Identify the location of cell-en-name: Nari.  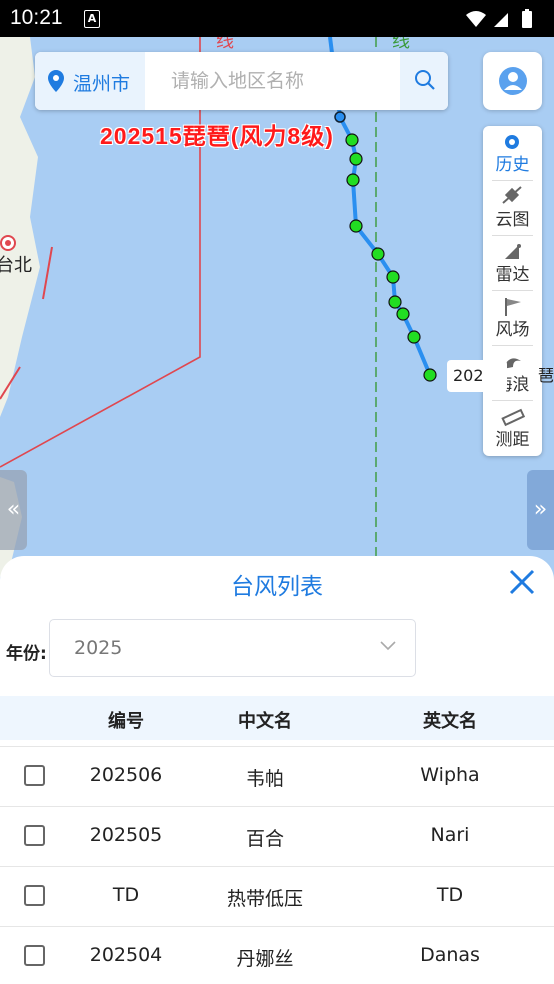
(450, 835).